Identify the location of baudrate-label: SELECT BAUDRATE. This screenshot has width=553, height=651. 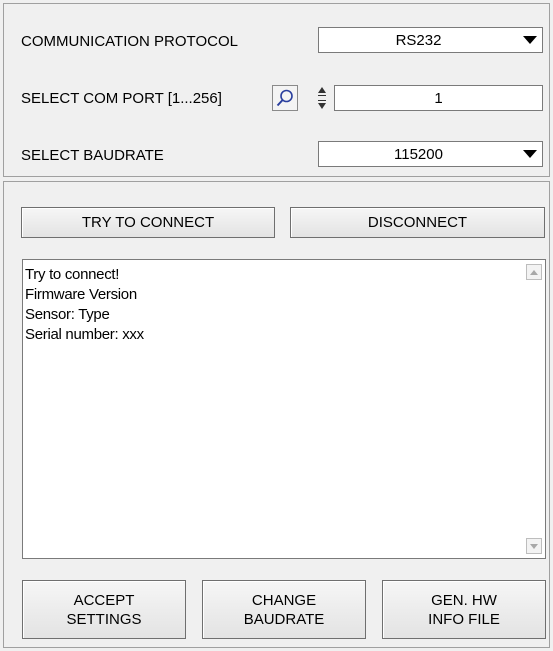
(92, 155).